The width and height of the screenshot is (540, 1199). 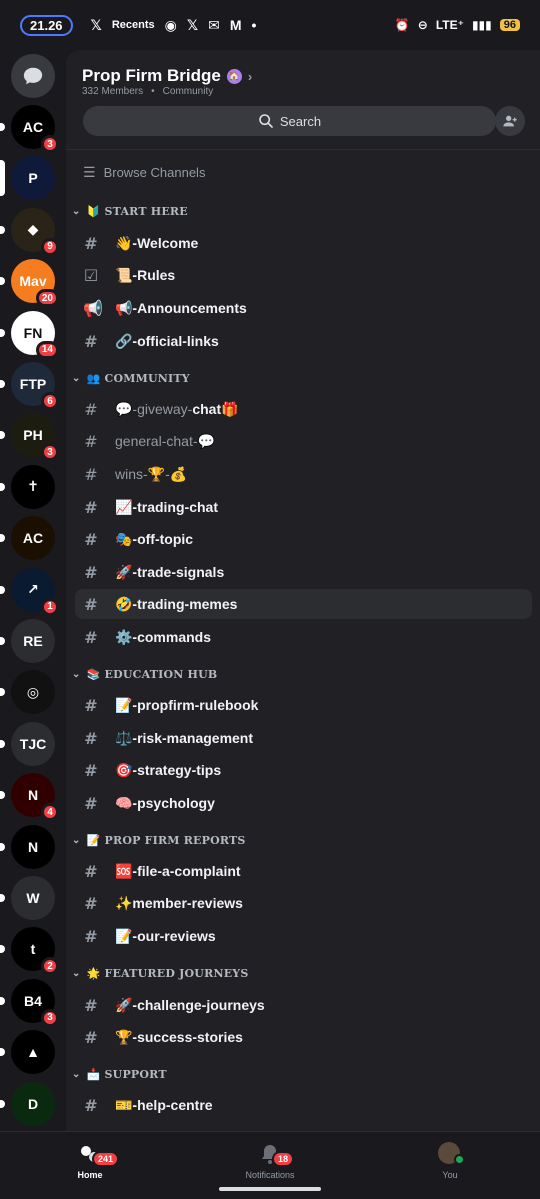 I want to click on tab-notifications: 18 Notifications, so click(x=270, y=1161).